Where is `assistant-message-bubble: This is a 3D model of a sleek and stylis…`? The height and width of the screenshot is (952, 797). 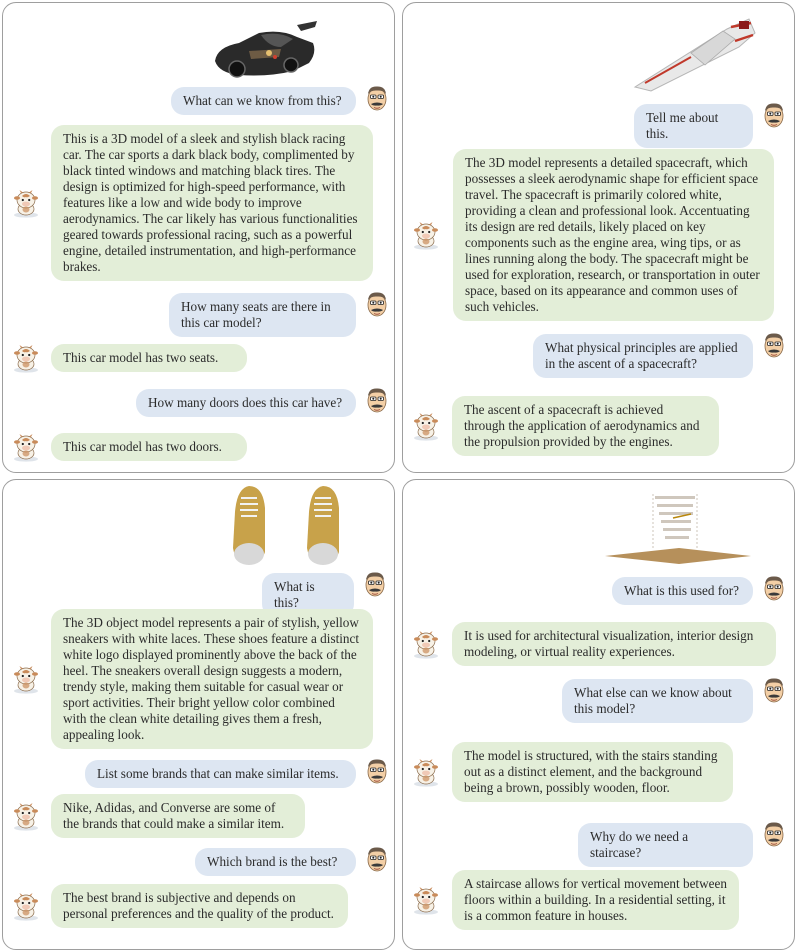
assistant-message-bubble: This is a 3D model of a sleek and stylis… is located at coordinates (212, 203).